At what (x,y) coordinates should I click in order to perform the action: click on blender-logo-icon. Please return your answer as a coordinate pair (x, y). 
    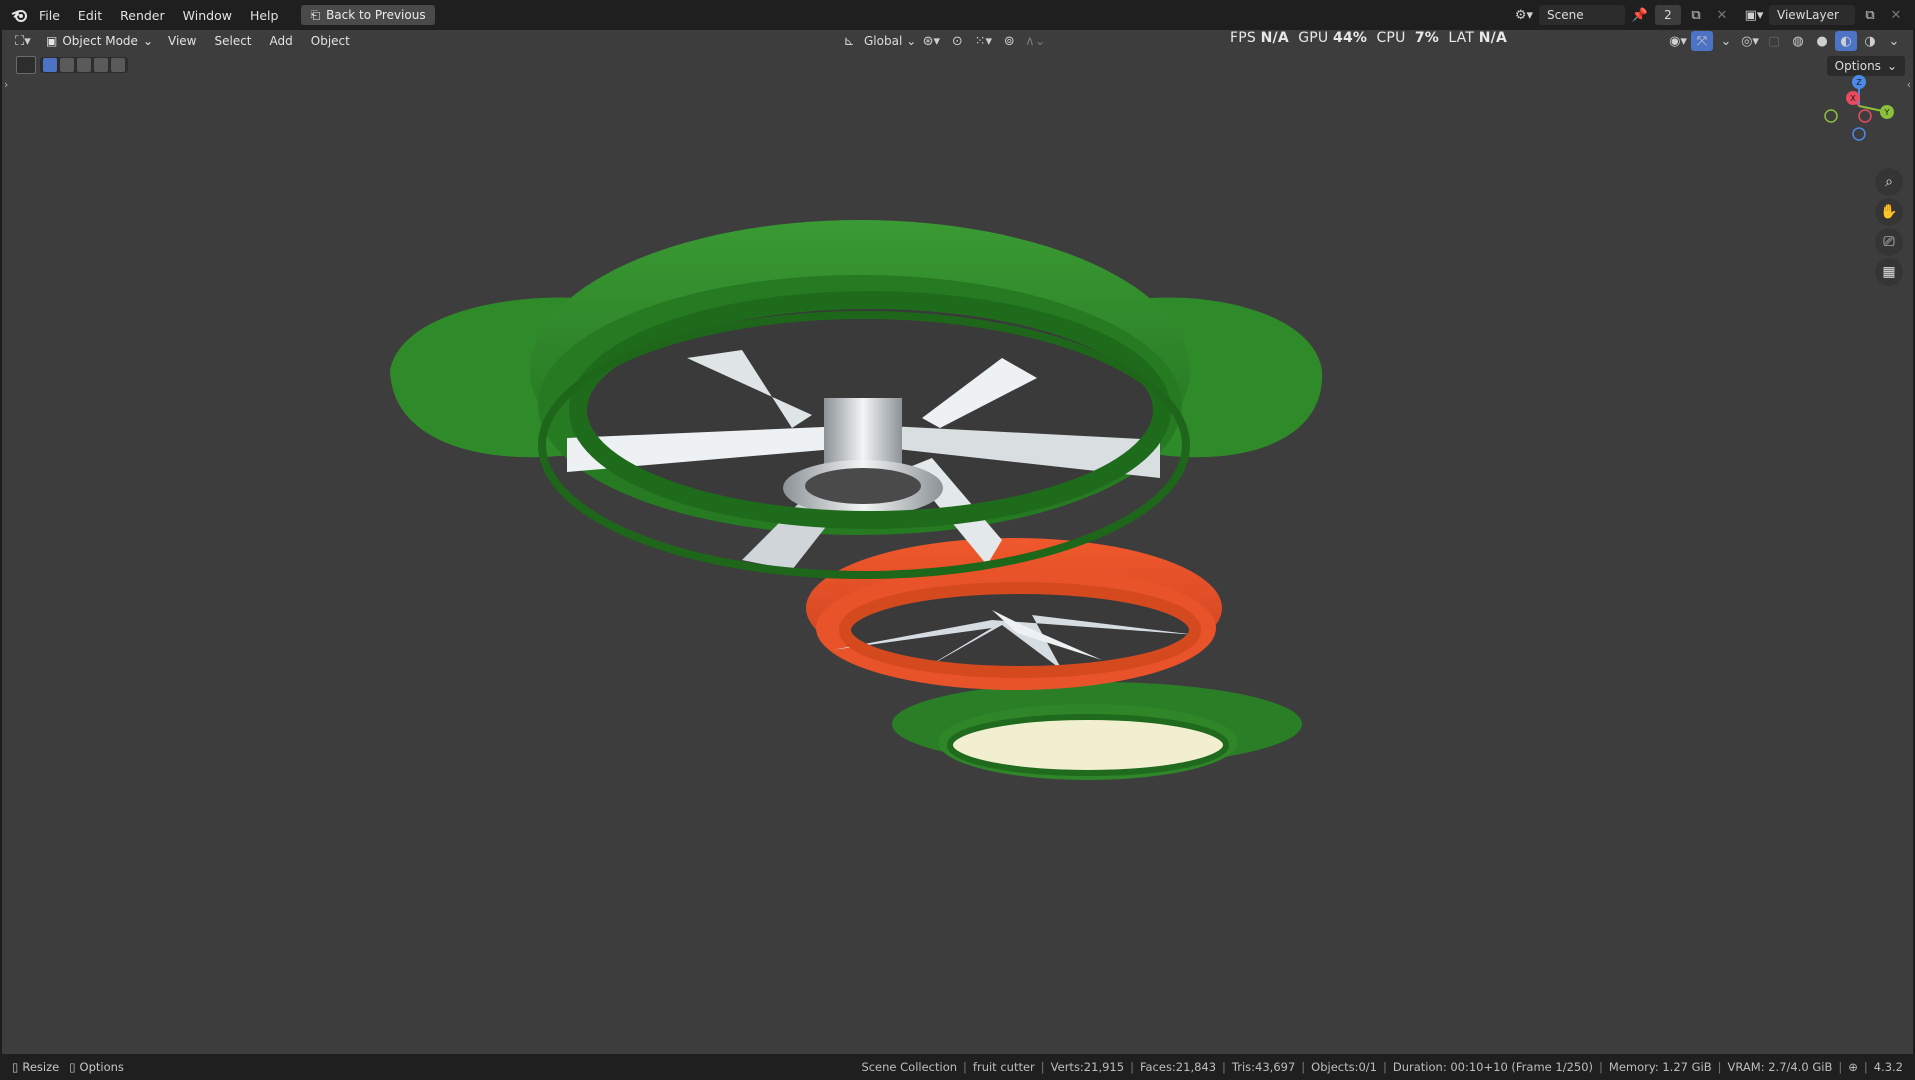
    Looking at the image, I should click on (19, 15).